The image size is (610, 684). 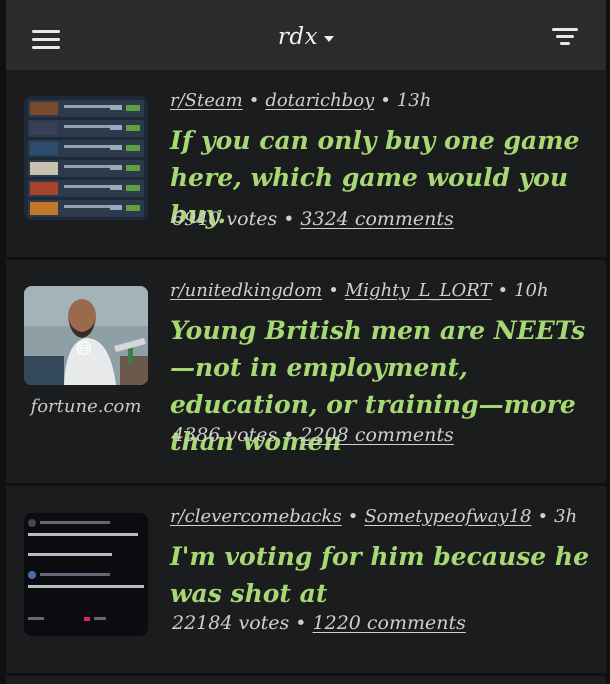 What do you see at coordinates (376, 219) in the screenshot?
I see `comments-link: 3324 comments` at bounding box center [376, 219].